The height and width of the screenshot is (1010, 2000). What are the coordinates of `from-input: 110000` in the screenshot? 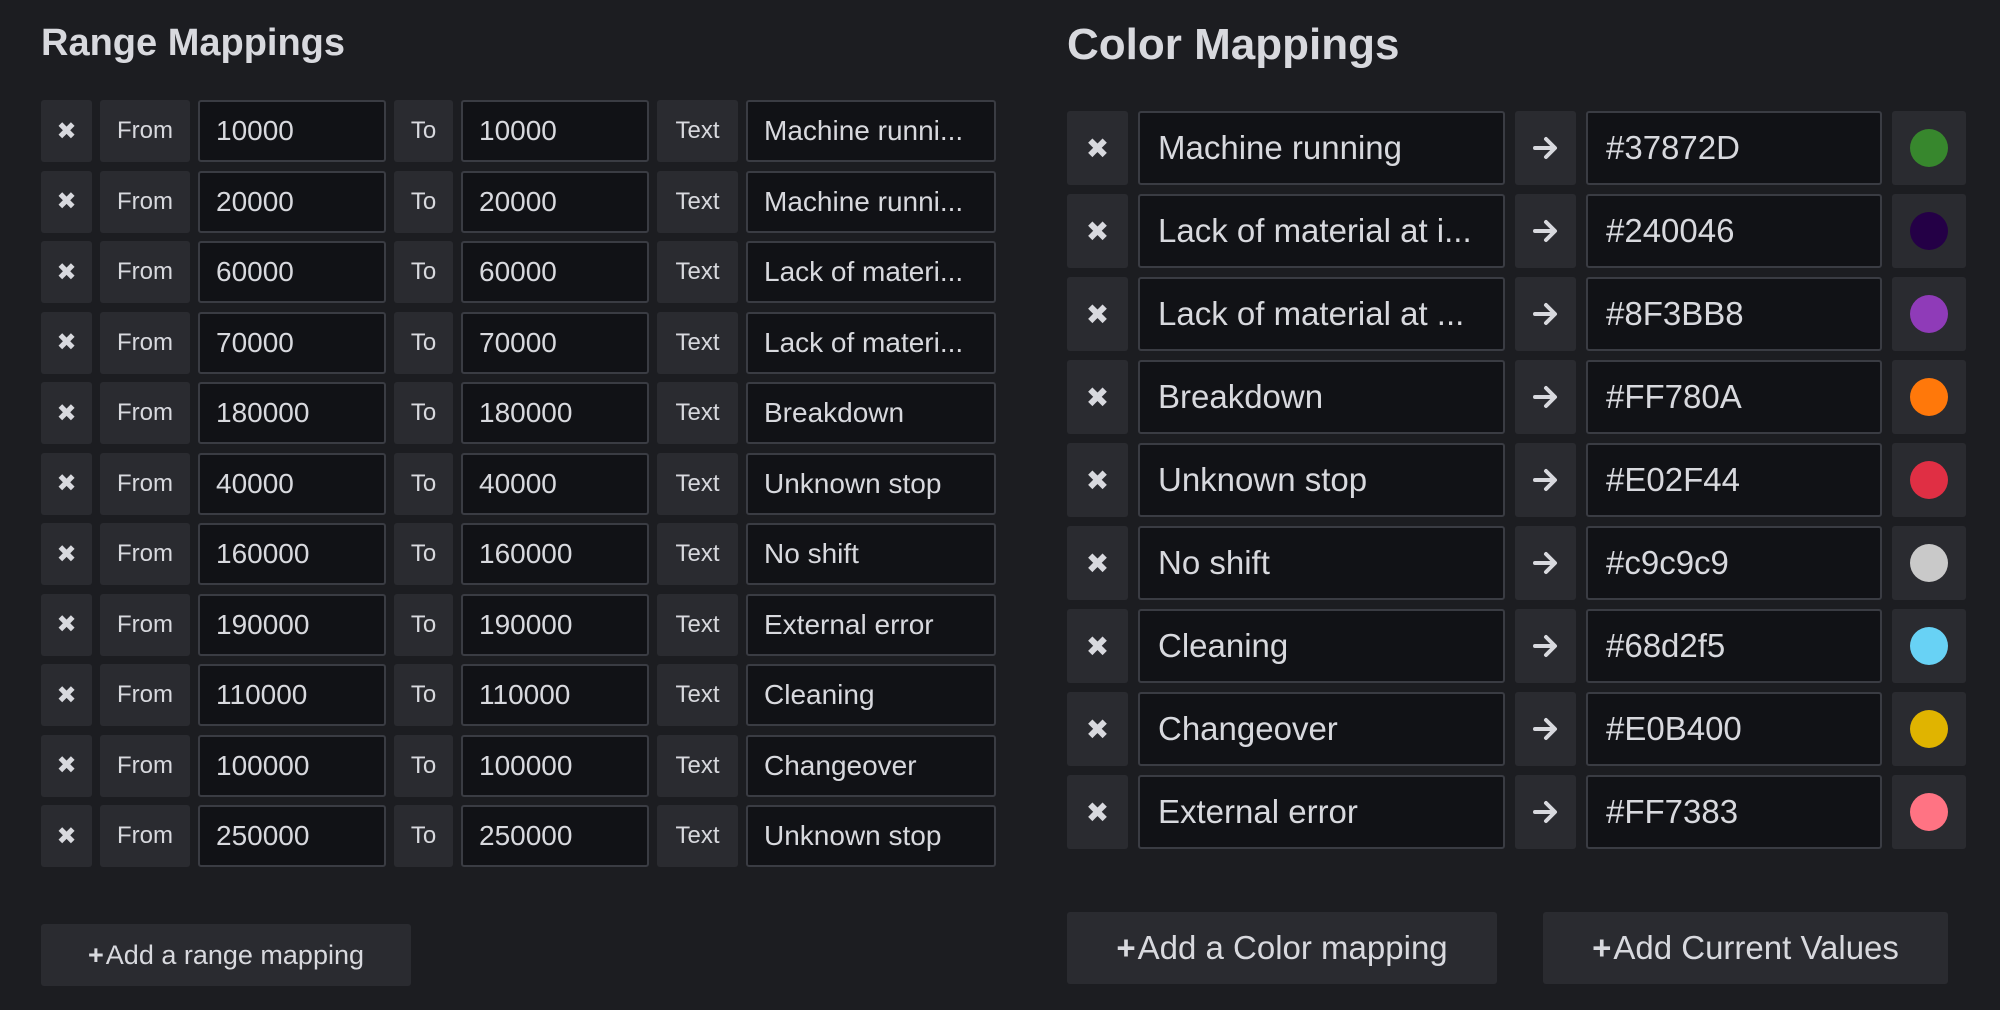 It's located at (292, 695).